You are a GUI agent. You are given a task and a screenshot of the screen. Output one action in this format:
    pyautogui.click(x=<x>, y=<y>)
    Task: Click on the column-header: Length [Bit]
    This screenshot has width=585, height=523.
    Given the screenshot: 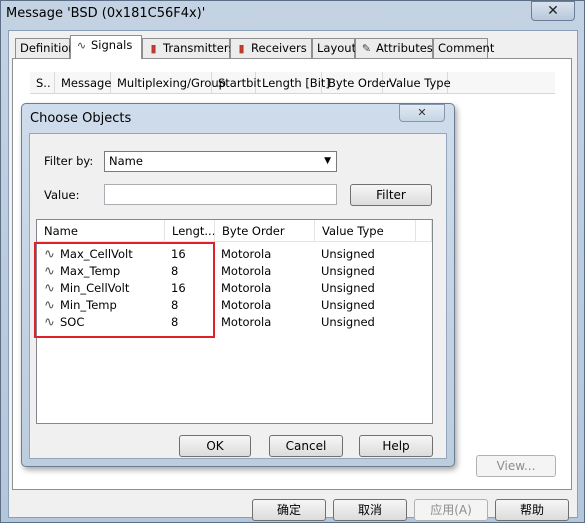 What is the action you would take?
    pyautogui.click(x=293, y=83)
    